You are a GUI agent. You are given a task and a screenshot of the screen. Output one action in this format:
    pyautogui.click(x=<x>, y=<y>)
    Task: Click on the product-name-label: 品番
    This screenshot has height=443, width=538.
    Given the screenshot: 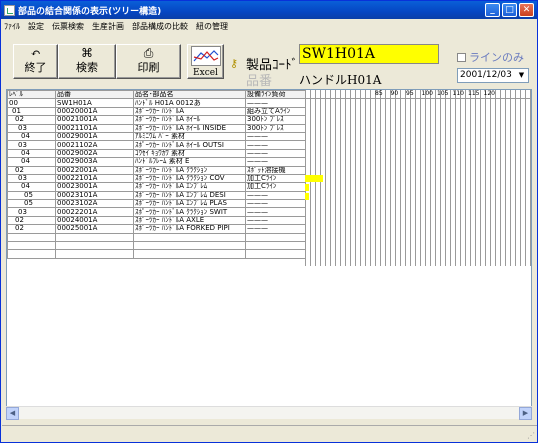 What is the action you would take?
    pyautogui.click(x=259, y=81)
    